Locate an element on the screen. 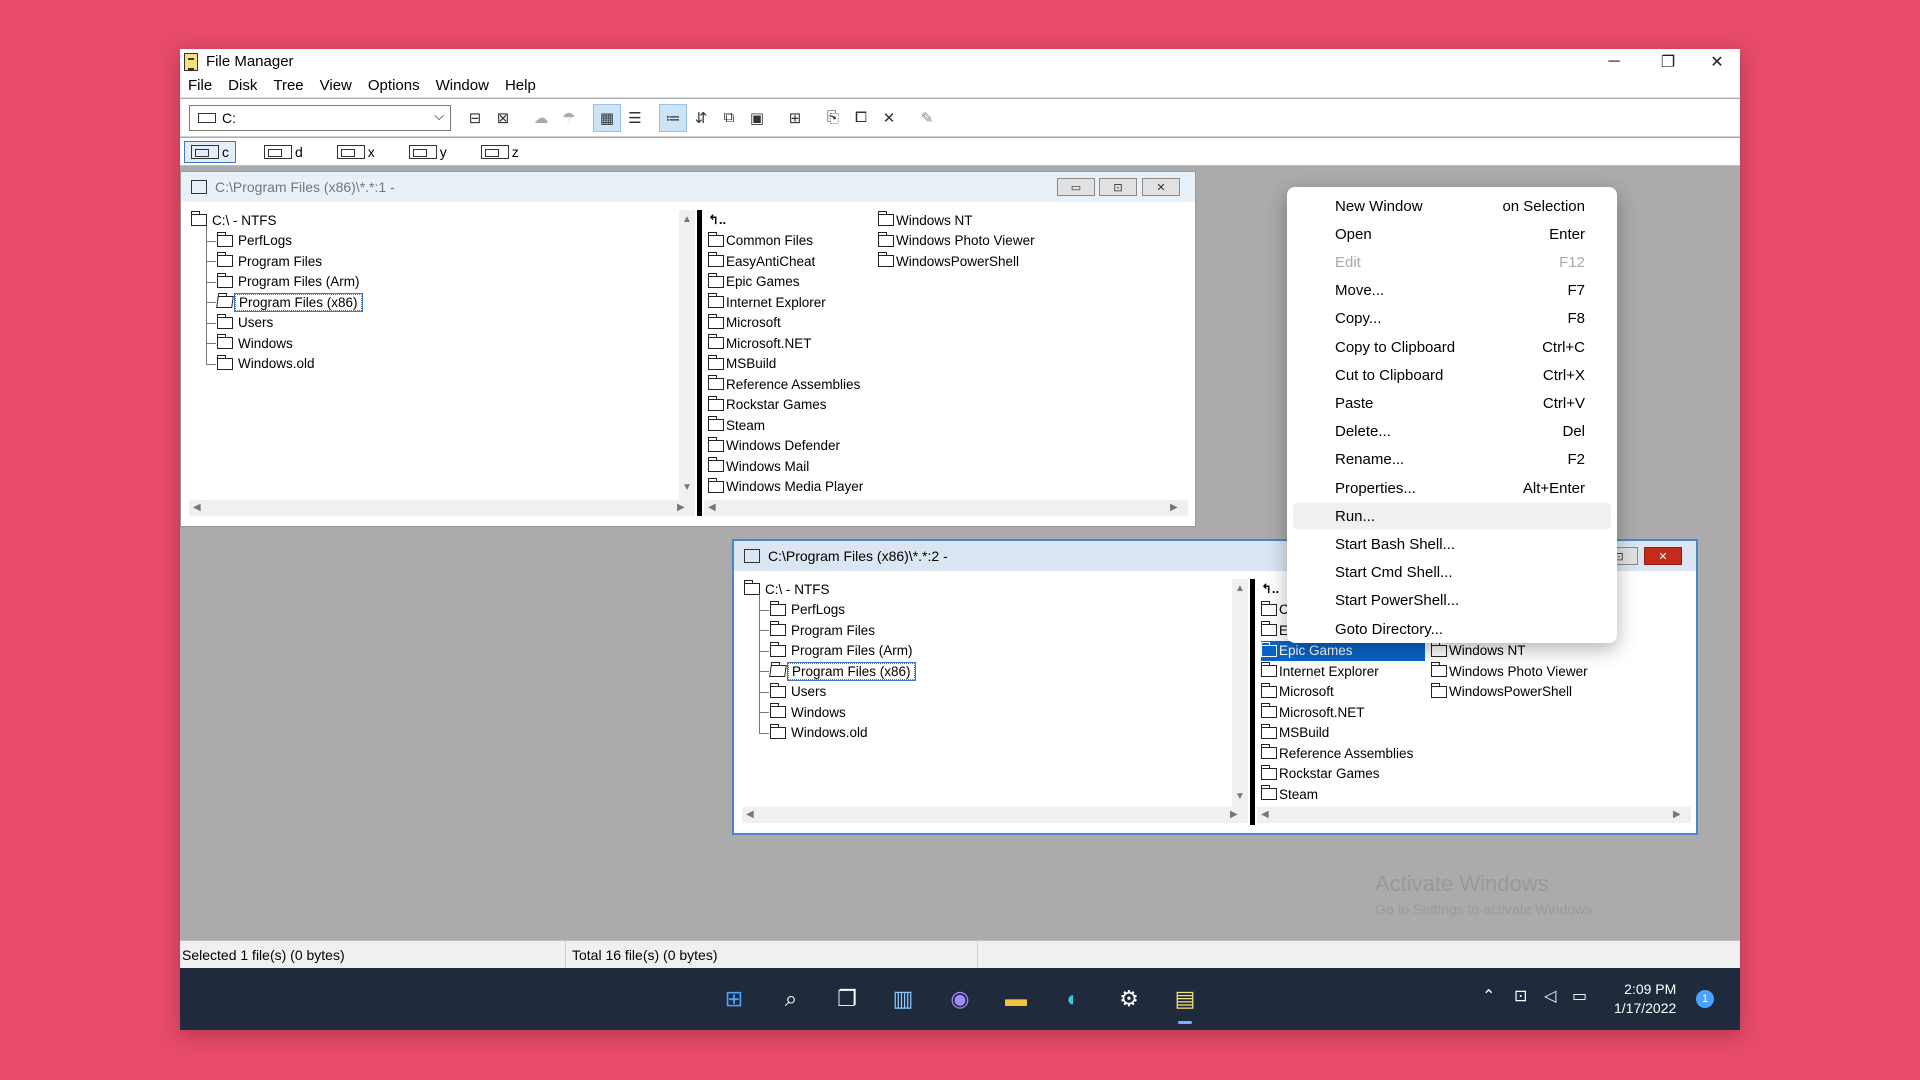 Image resolution: width=1920 pixels, height=1080 pixels. file-item: Steam is located at coordinates (736, 425).